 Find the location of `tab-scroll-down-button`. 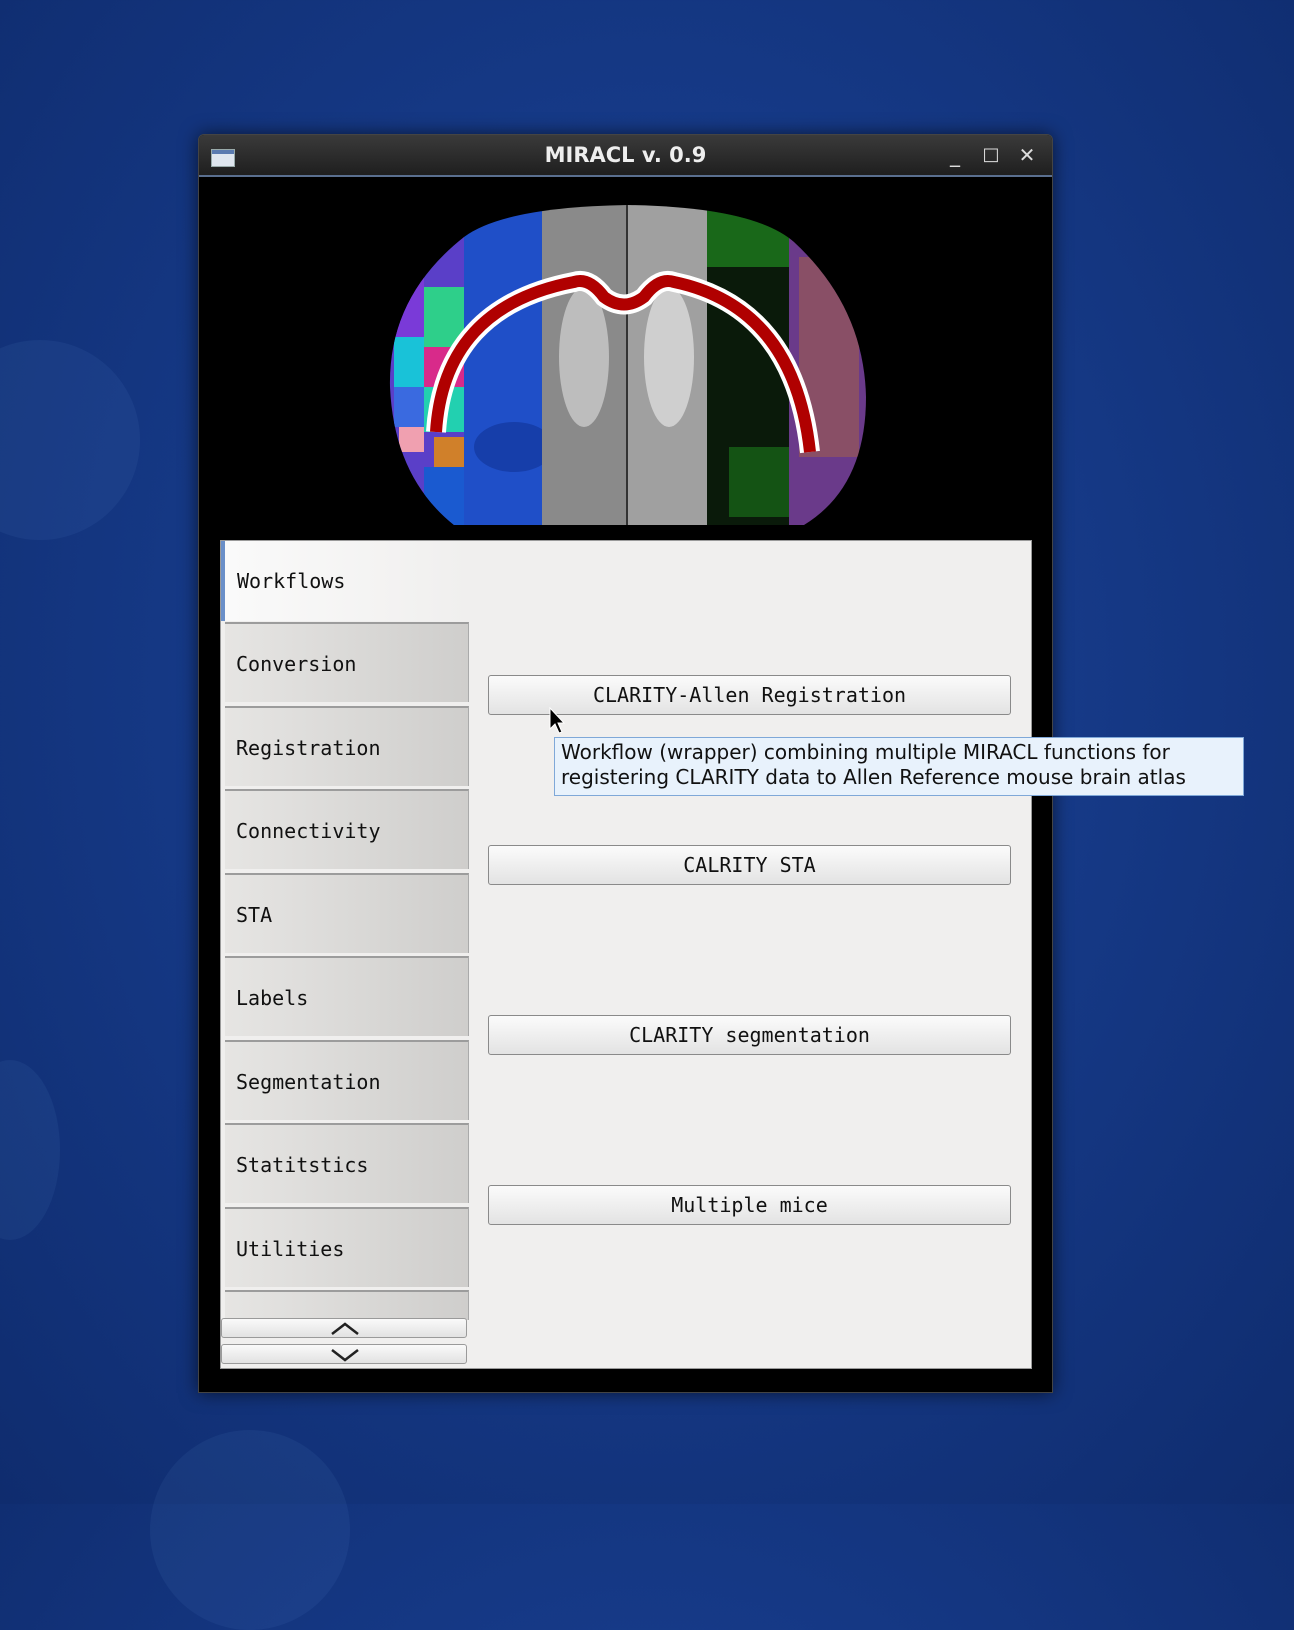

tab-scroll-down-button is located at coordinates (344, 1354).